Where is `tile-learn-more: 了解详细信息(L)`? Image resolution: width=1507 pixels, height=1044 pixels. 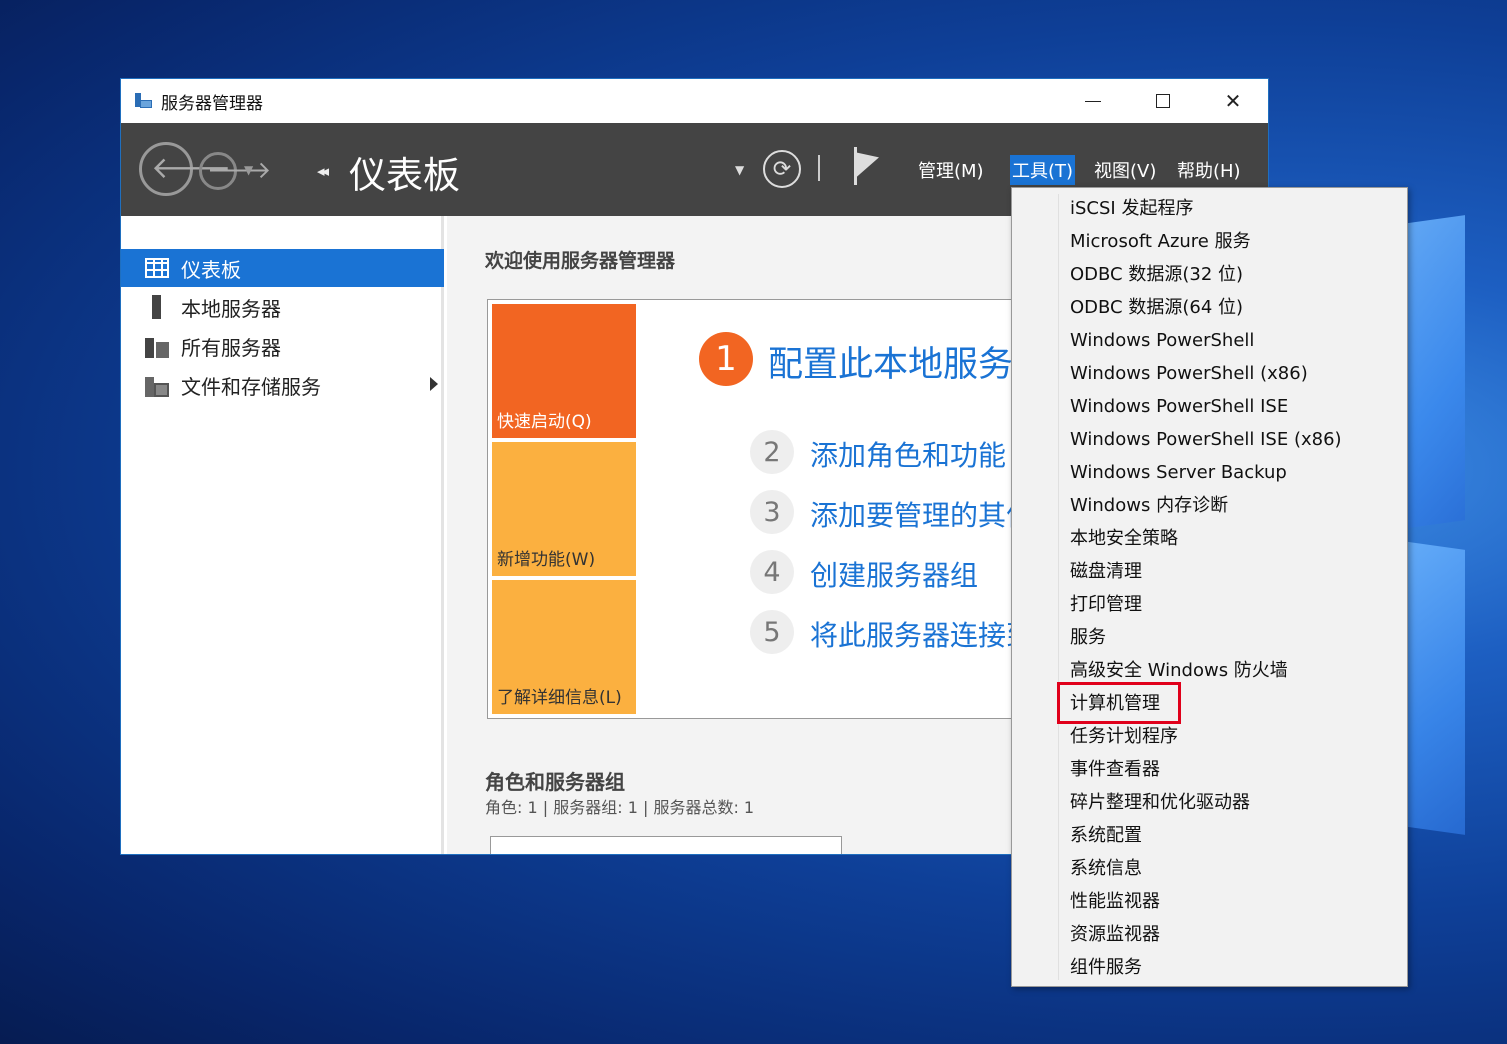
tile-learn-more: 了解详细信息(L) is located at coordinates (564, 647).